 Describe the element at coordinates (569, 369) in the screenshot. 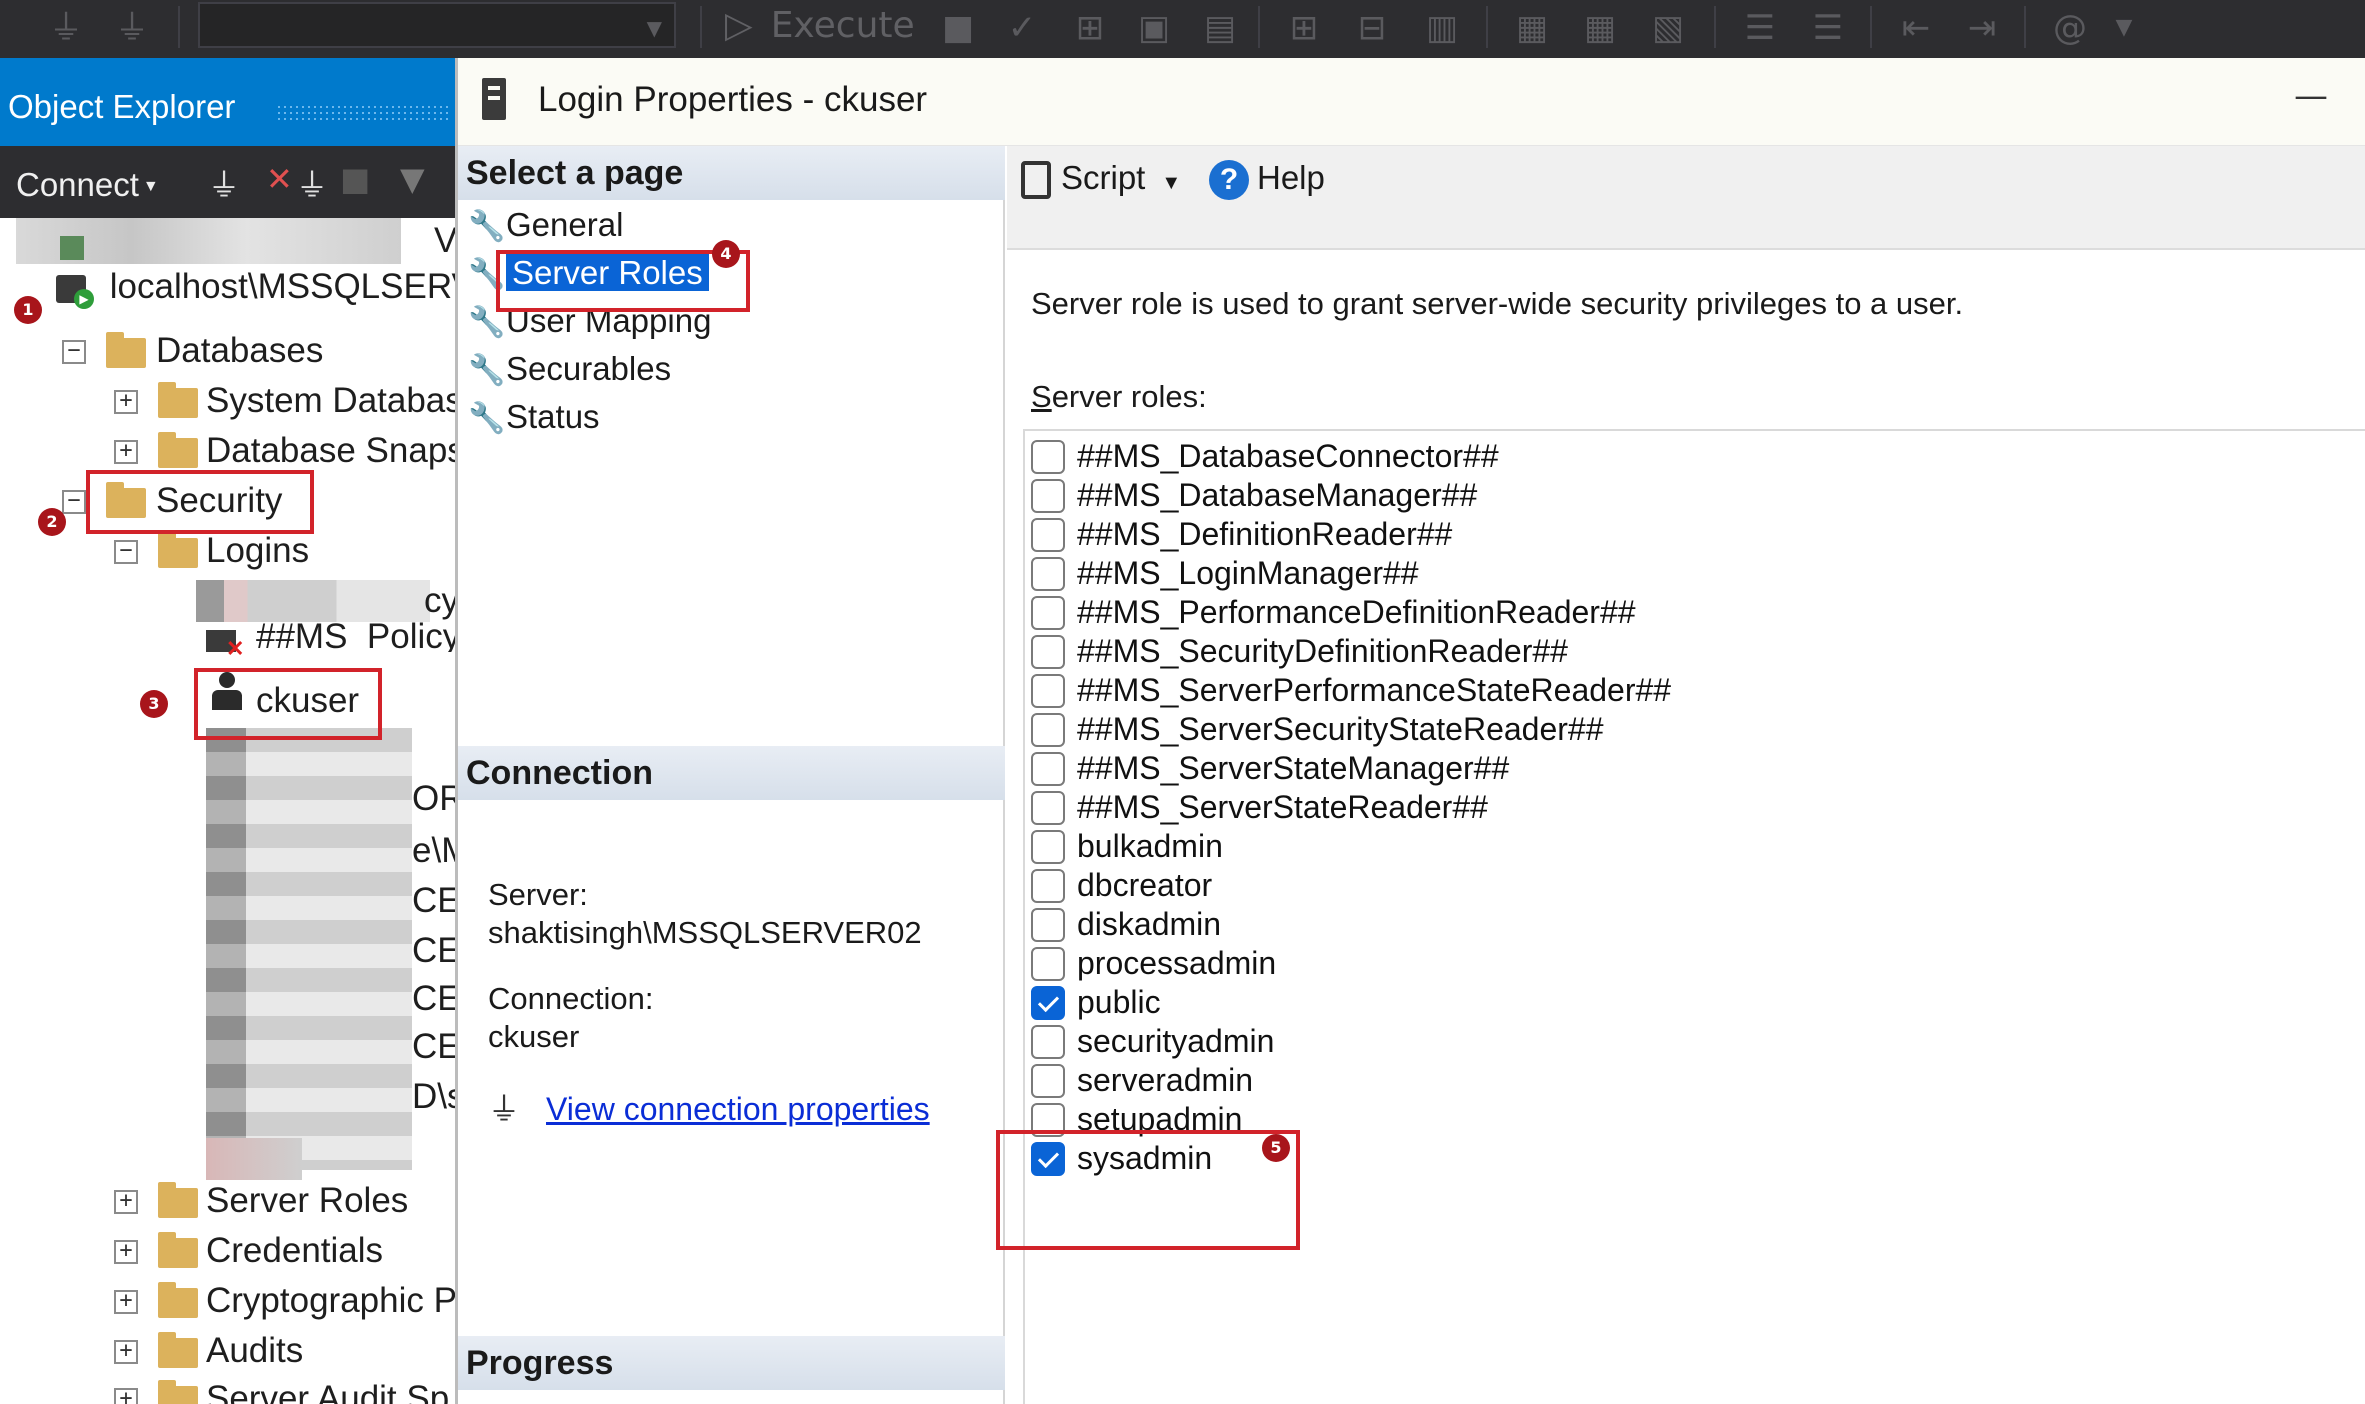

I see `page-securables: 🔧Securables` at that location.